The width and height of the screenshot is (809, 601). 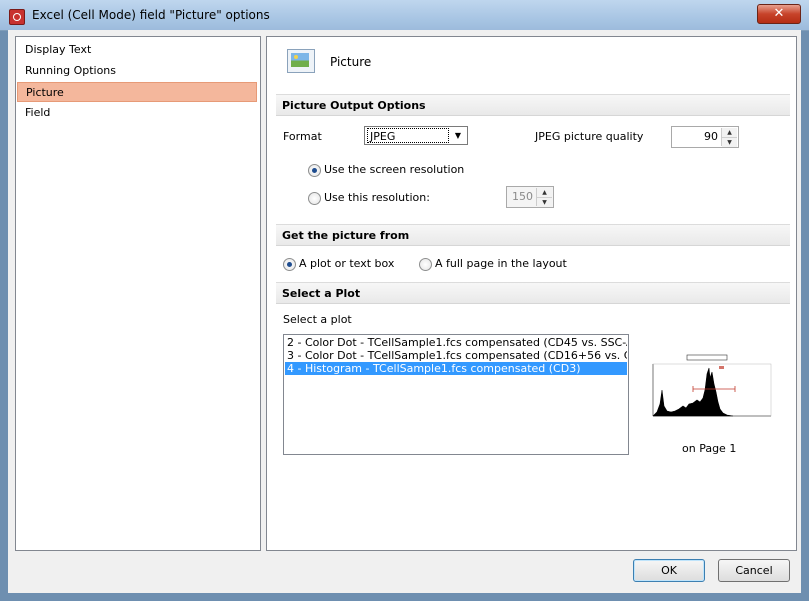 What do you see at coordinates (712, 385) in the screenshot?
I see `plot-preview-thumbnail` at bounding box center [712, 385].